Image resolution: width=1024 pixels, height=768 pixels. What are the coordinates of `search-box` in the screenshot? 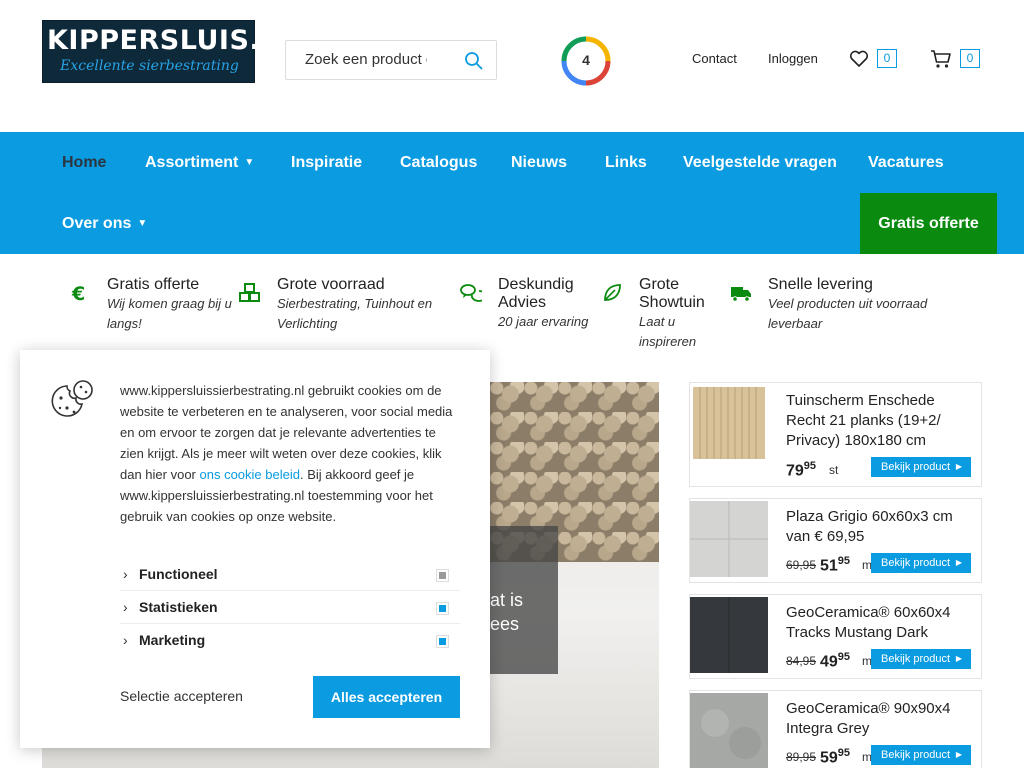 It's located at (391, 60).